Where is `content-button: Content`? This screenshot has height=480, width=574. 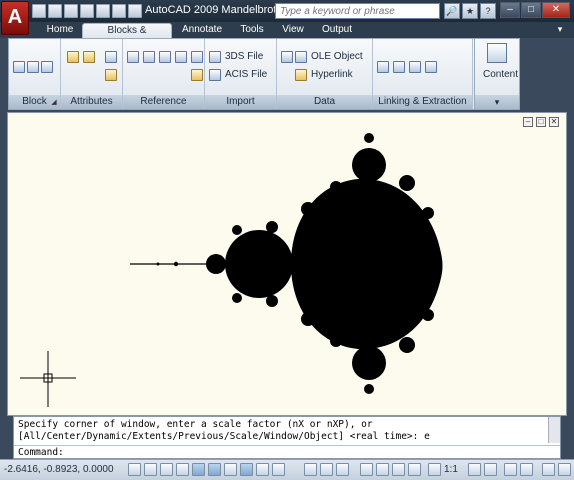 content-button: Content is located at coordinates (500, 74).